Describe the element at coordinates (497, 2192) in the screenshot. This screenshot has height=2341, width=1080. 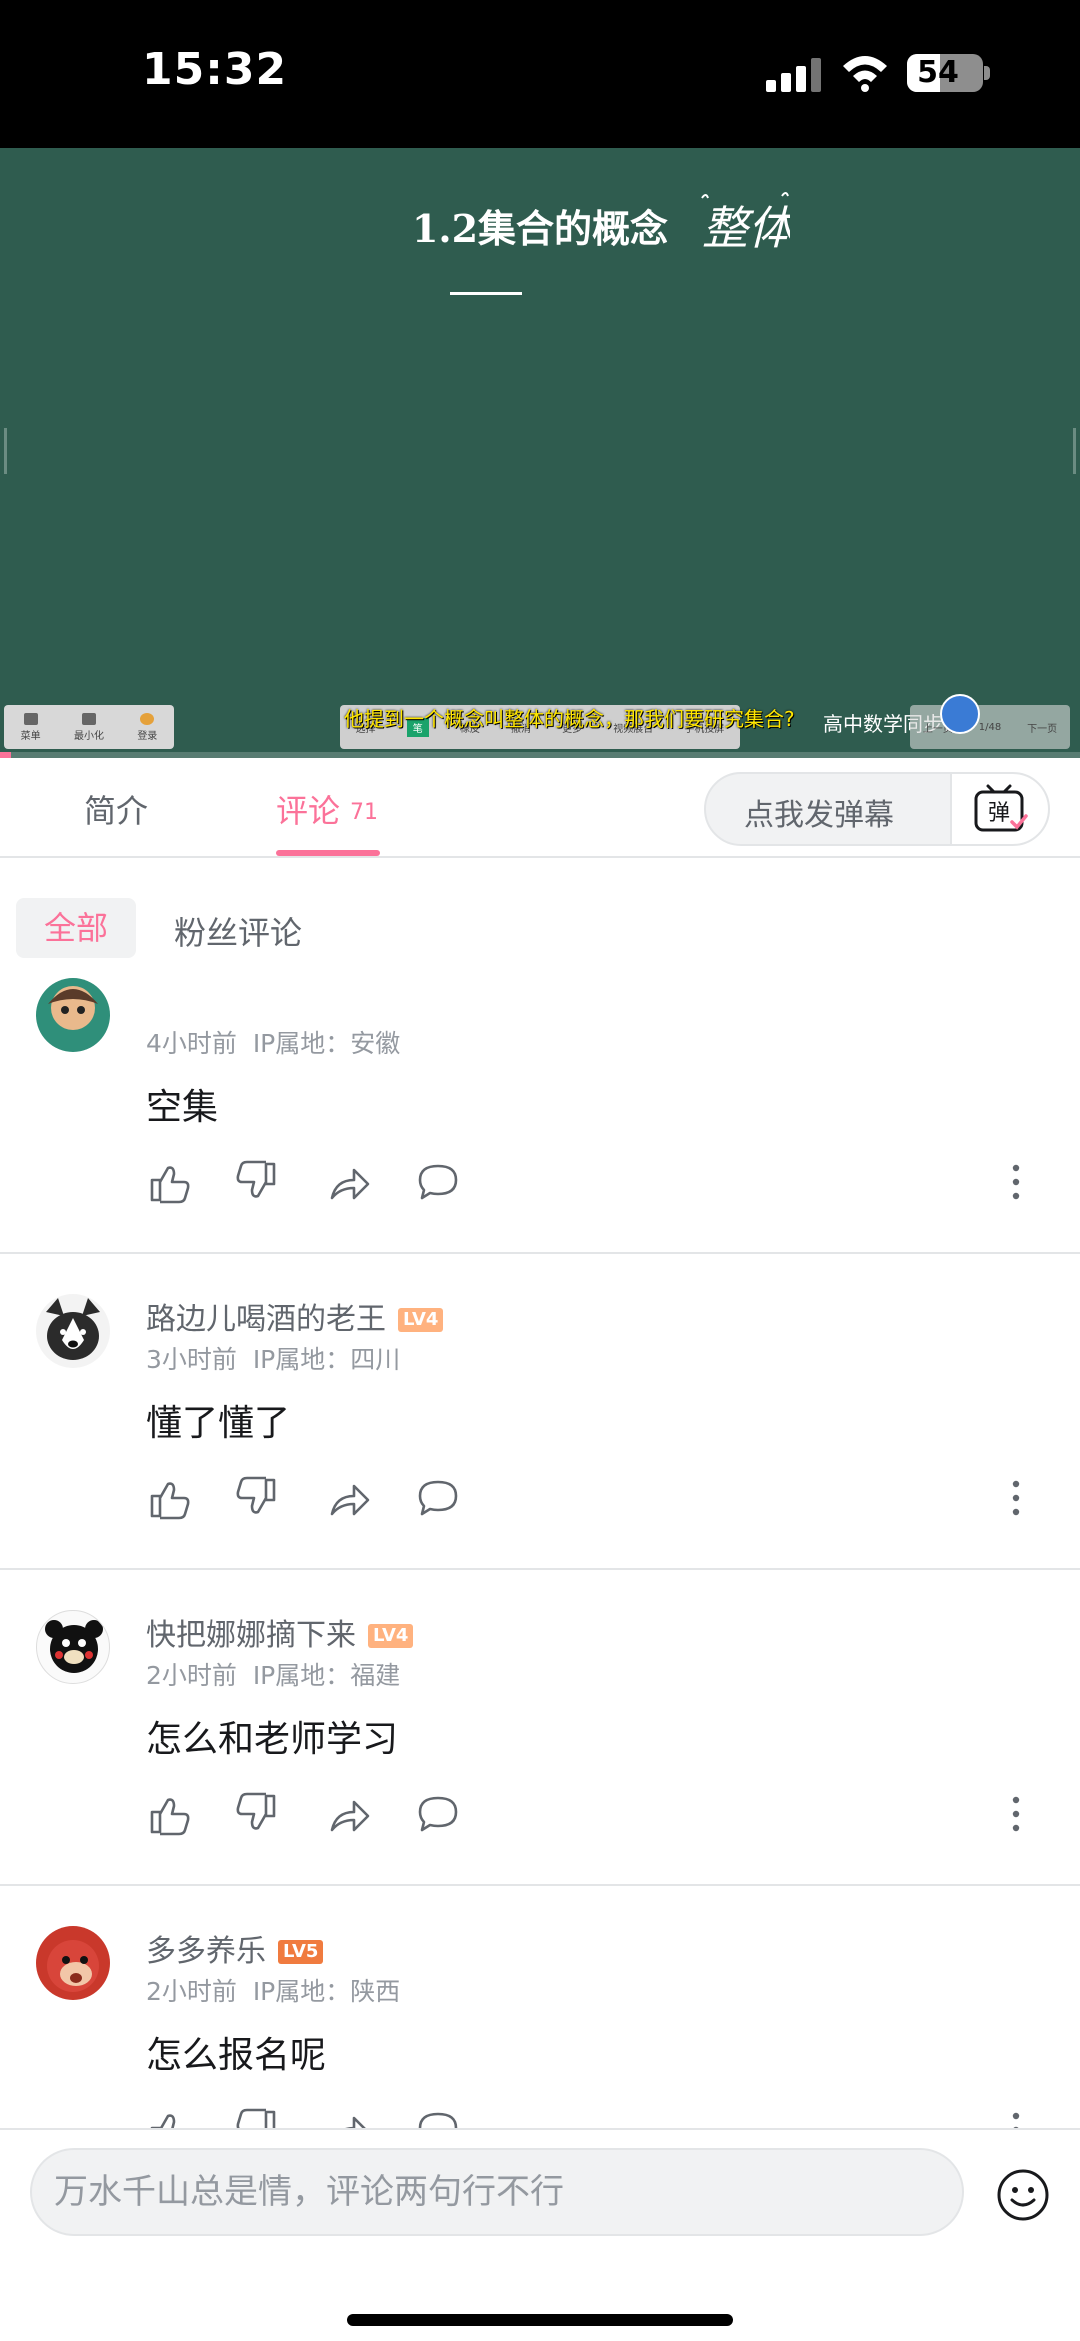
I see `comment-input: 万水千山总是情，评论两句行不行` at that location.